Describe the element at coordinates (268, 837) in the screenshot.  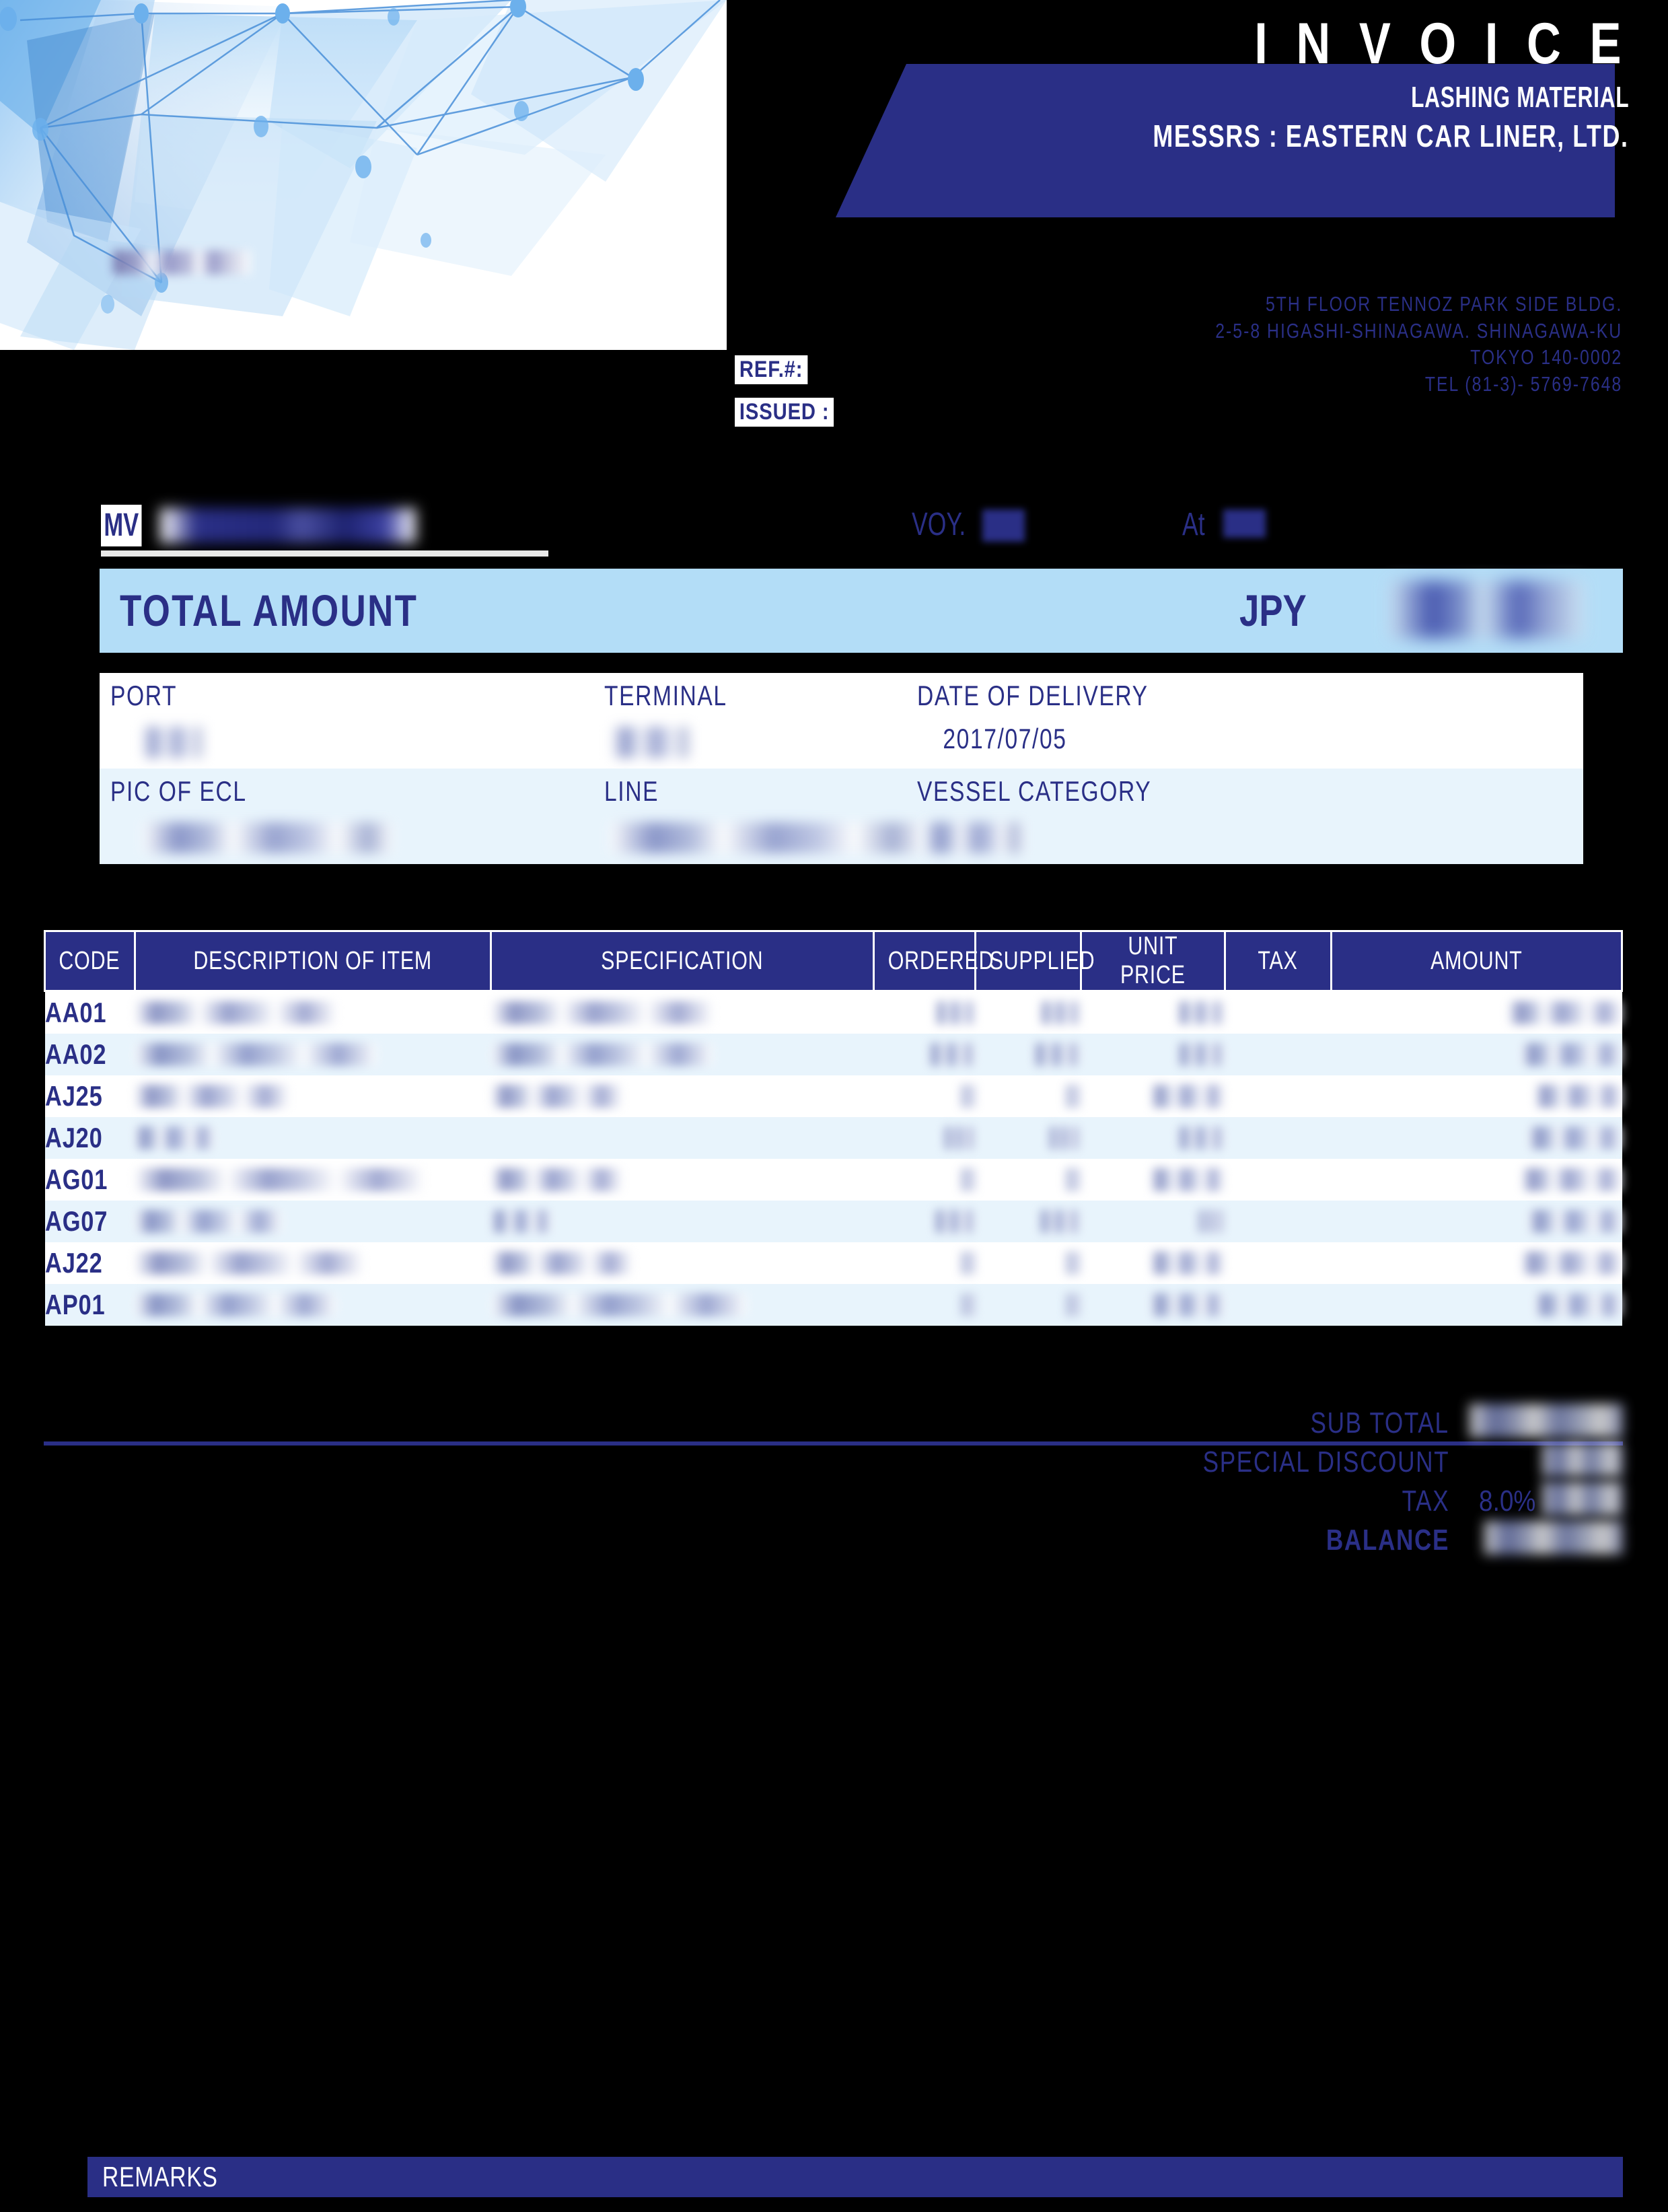
I see `pic-of-ecl-value-redacted` at that location.